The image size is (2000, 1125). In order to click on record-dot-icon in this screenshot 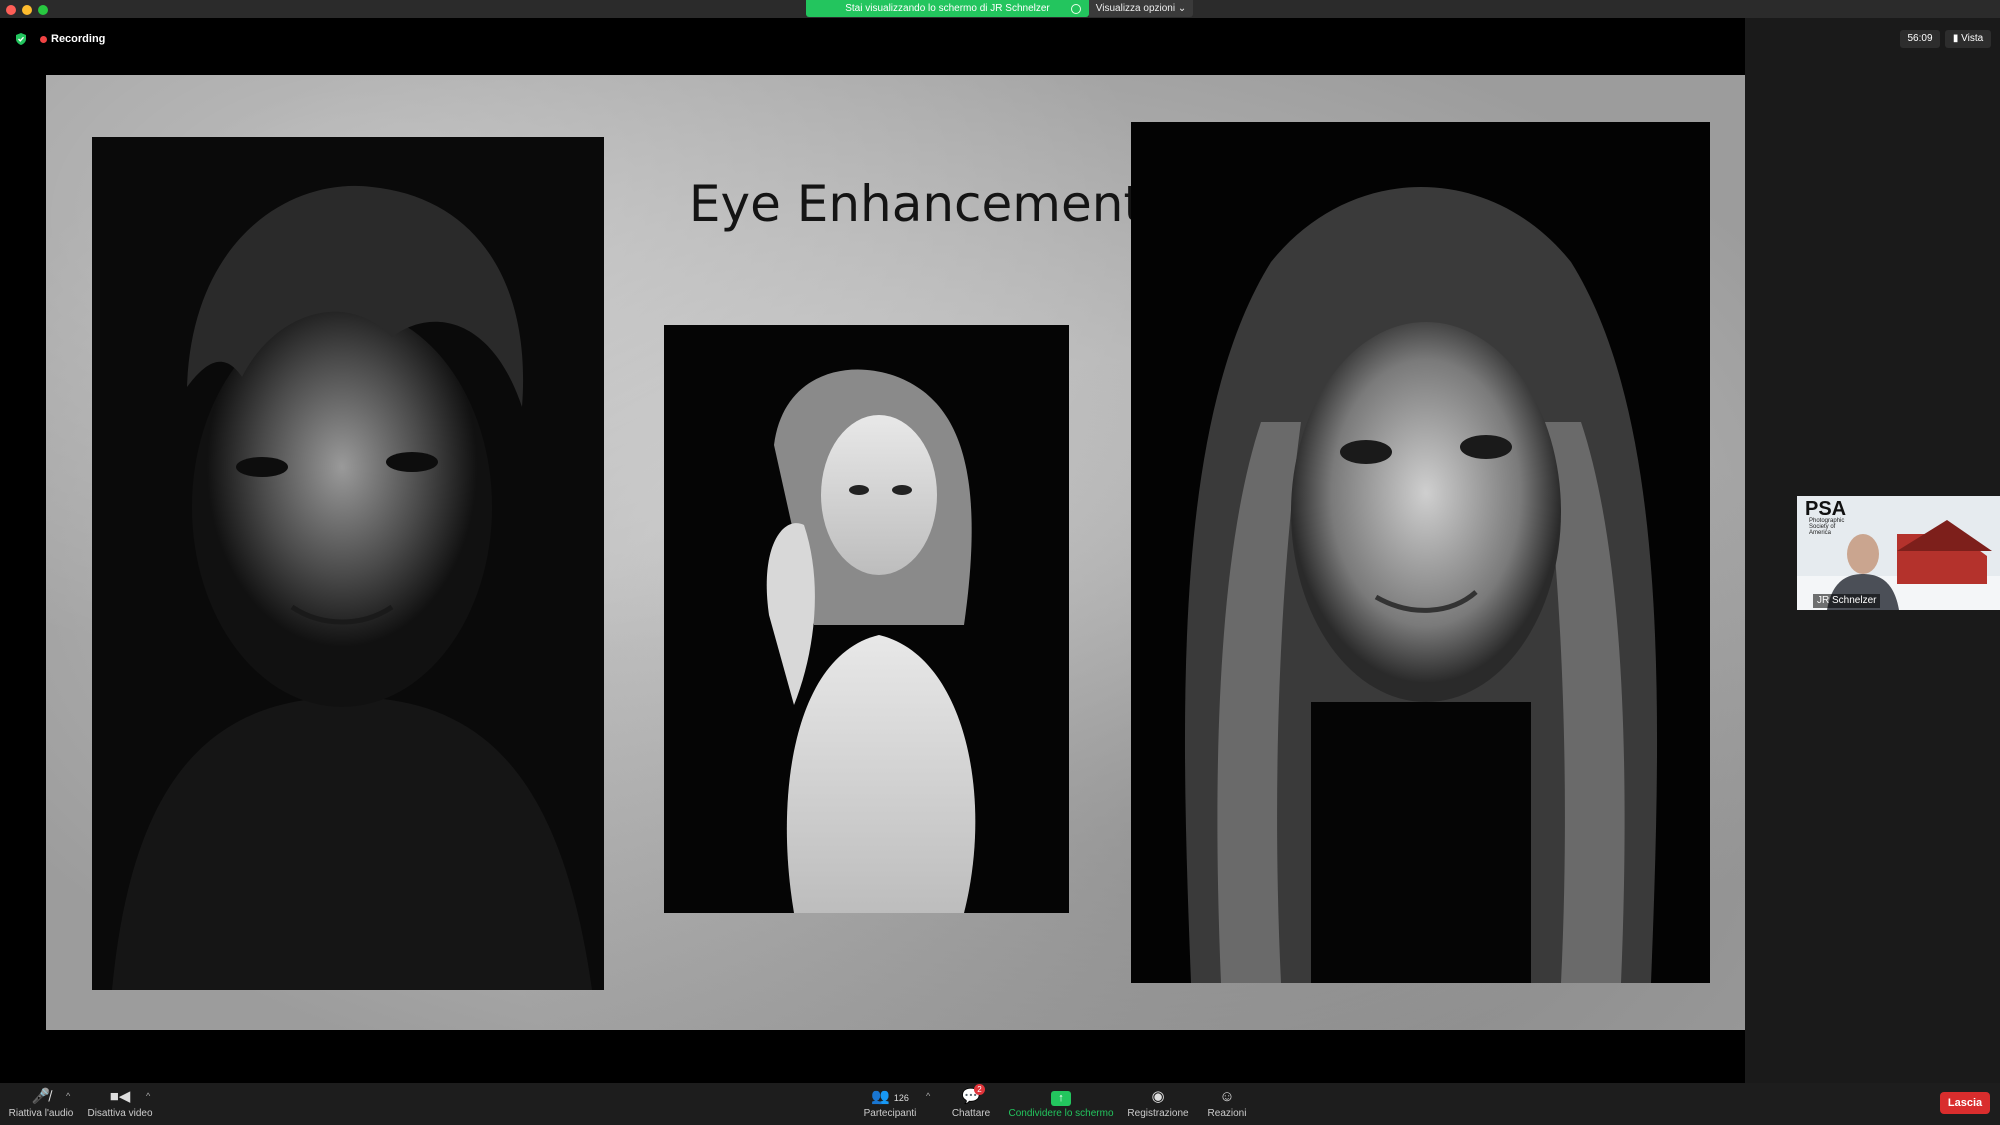, I will do `click(43, 39)`.